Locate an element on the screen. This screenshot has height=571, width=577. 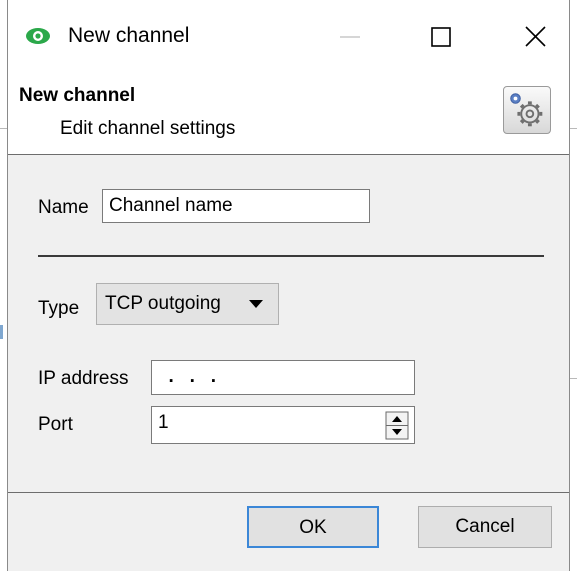
ip-address-label: IP address is located at coordinates (83, 378).